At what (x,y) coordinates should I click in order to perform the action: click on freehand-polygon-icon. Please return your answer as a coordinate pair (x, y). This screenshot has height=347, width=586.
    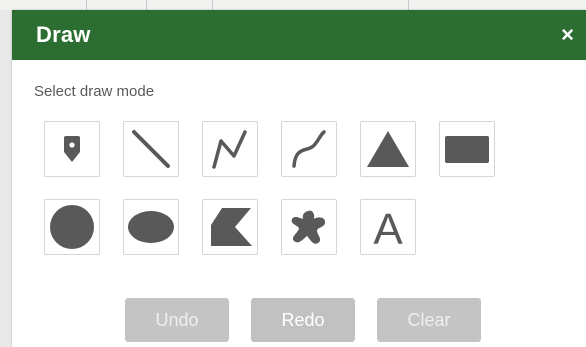
    Looking at the image, I should click on (308, 227).